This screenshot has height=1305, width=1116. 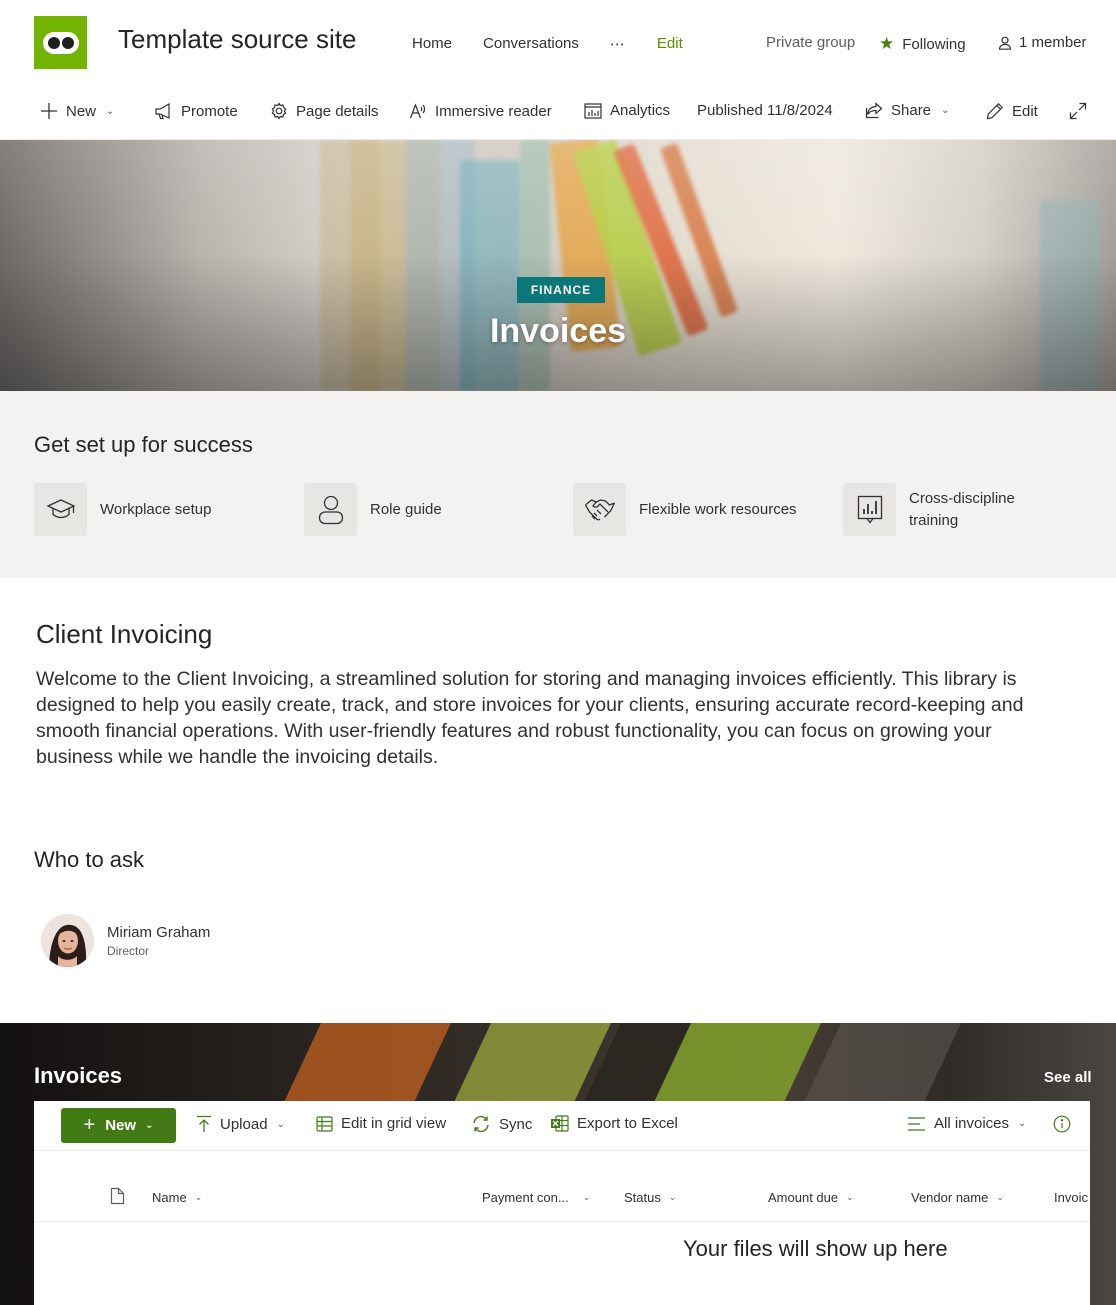 I want to click on export-excel-button: Export to Excel, so click(x=614, y=1123).